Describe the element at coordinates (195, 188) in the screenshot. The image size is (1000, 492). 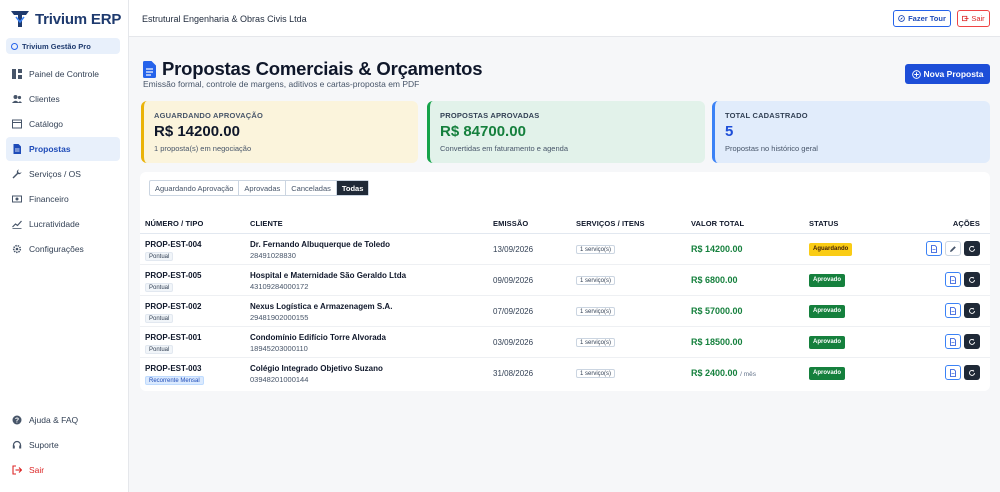
I see `filter-aguardando: Aguardando Aprovação` at that location.